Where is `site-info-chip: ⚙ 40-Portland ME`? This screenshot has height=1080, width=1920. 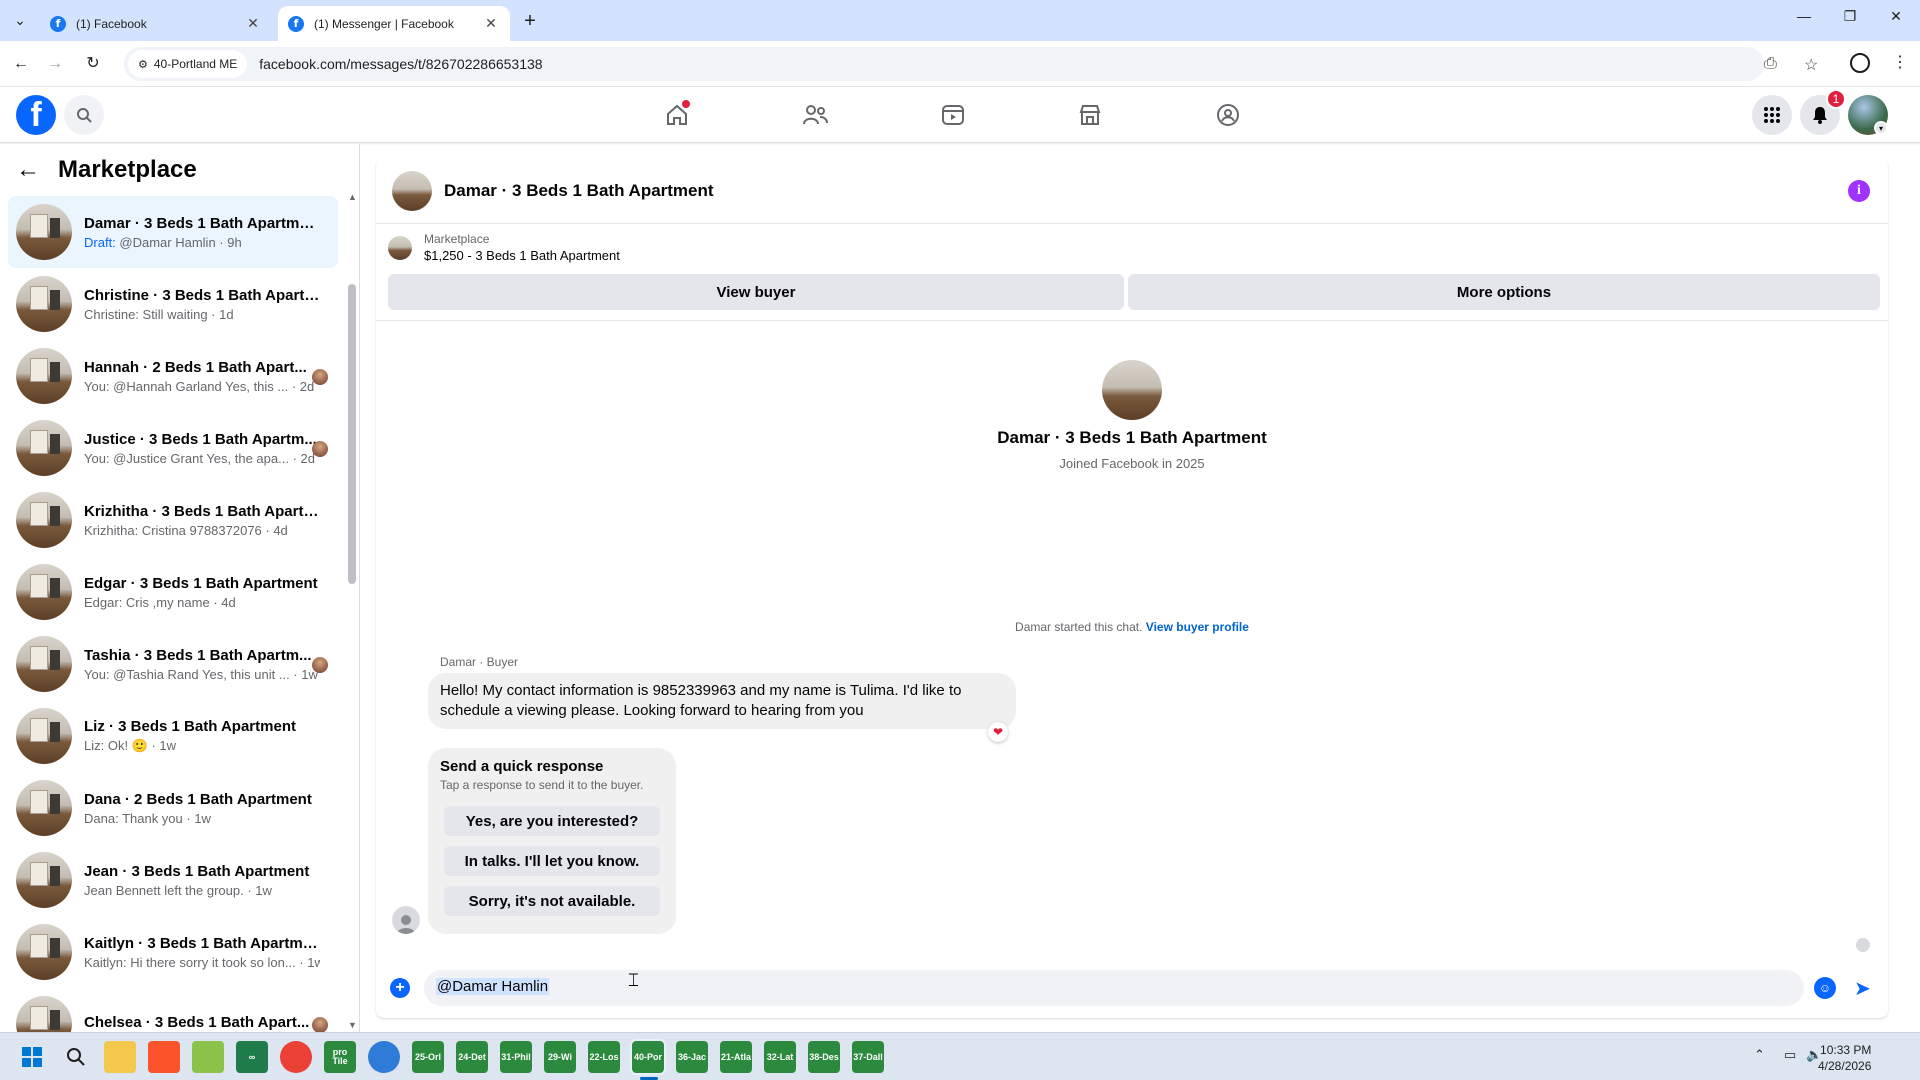
site-info-chip: ⚙ 40-Portland ME is located at coordinates (188, 64).